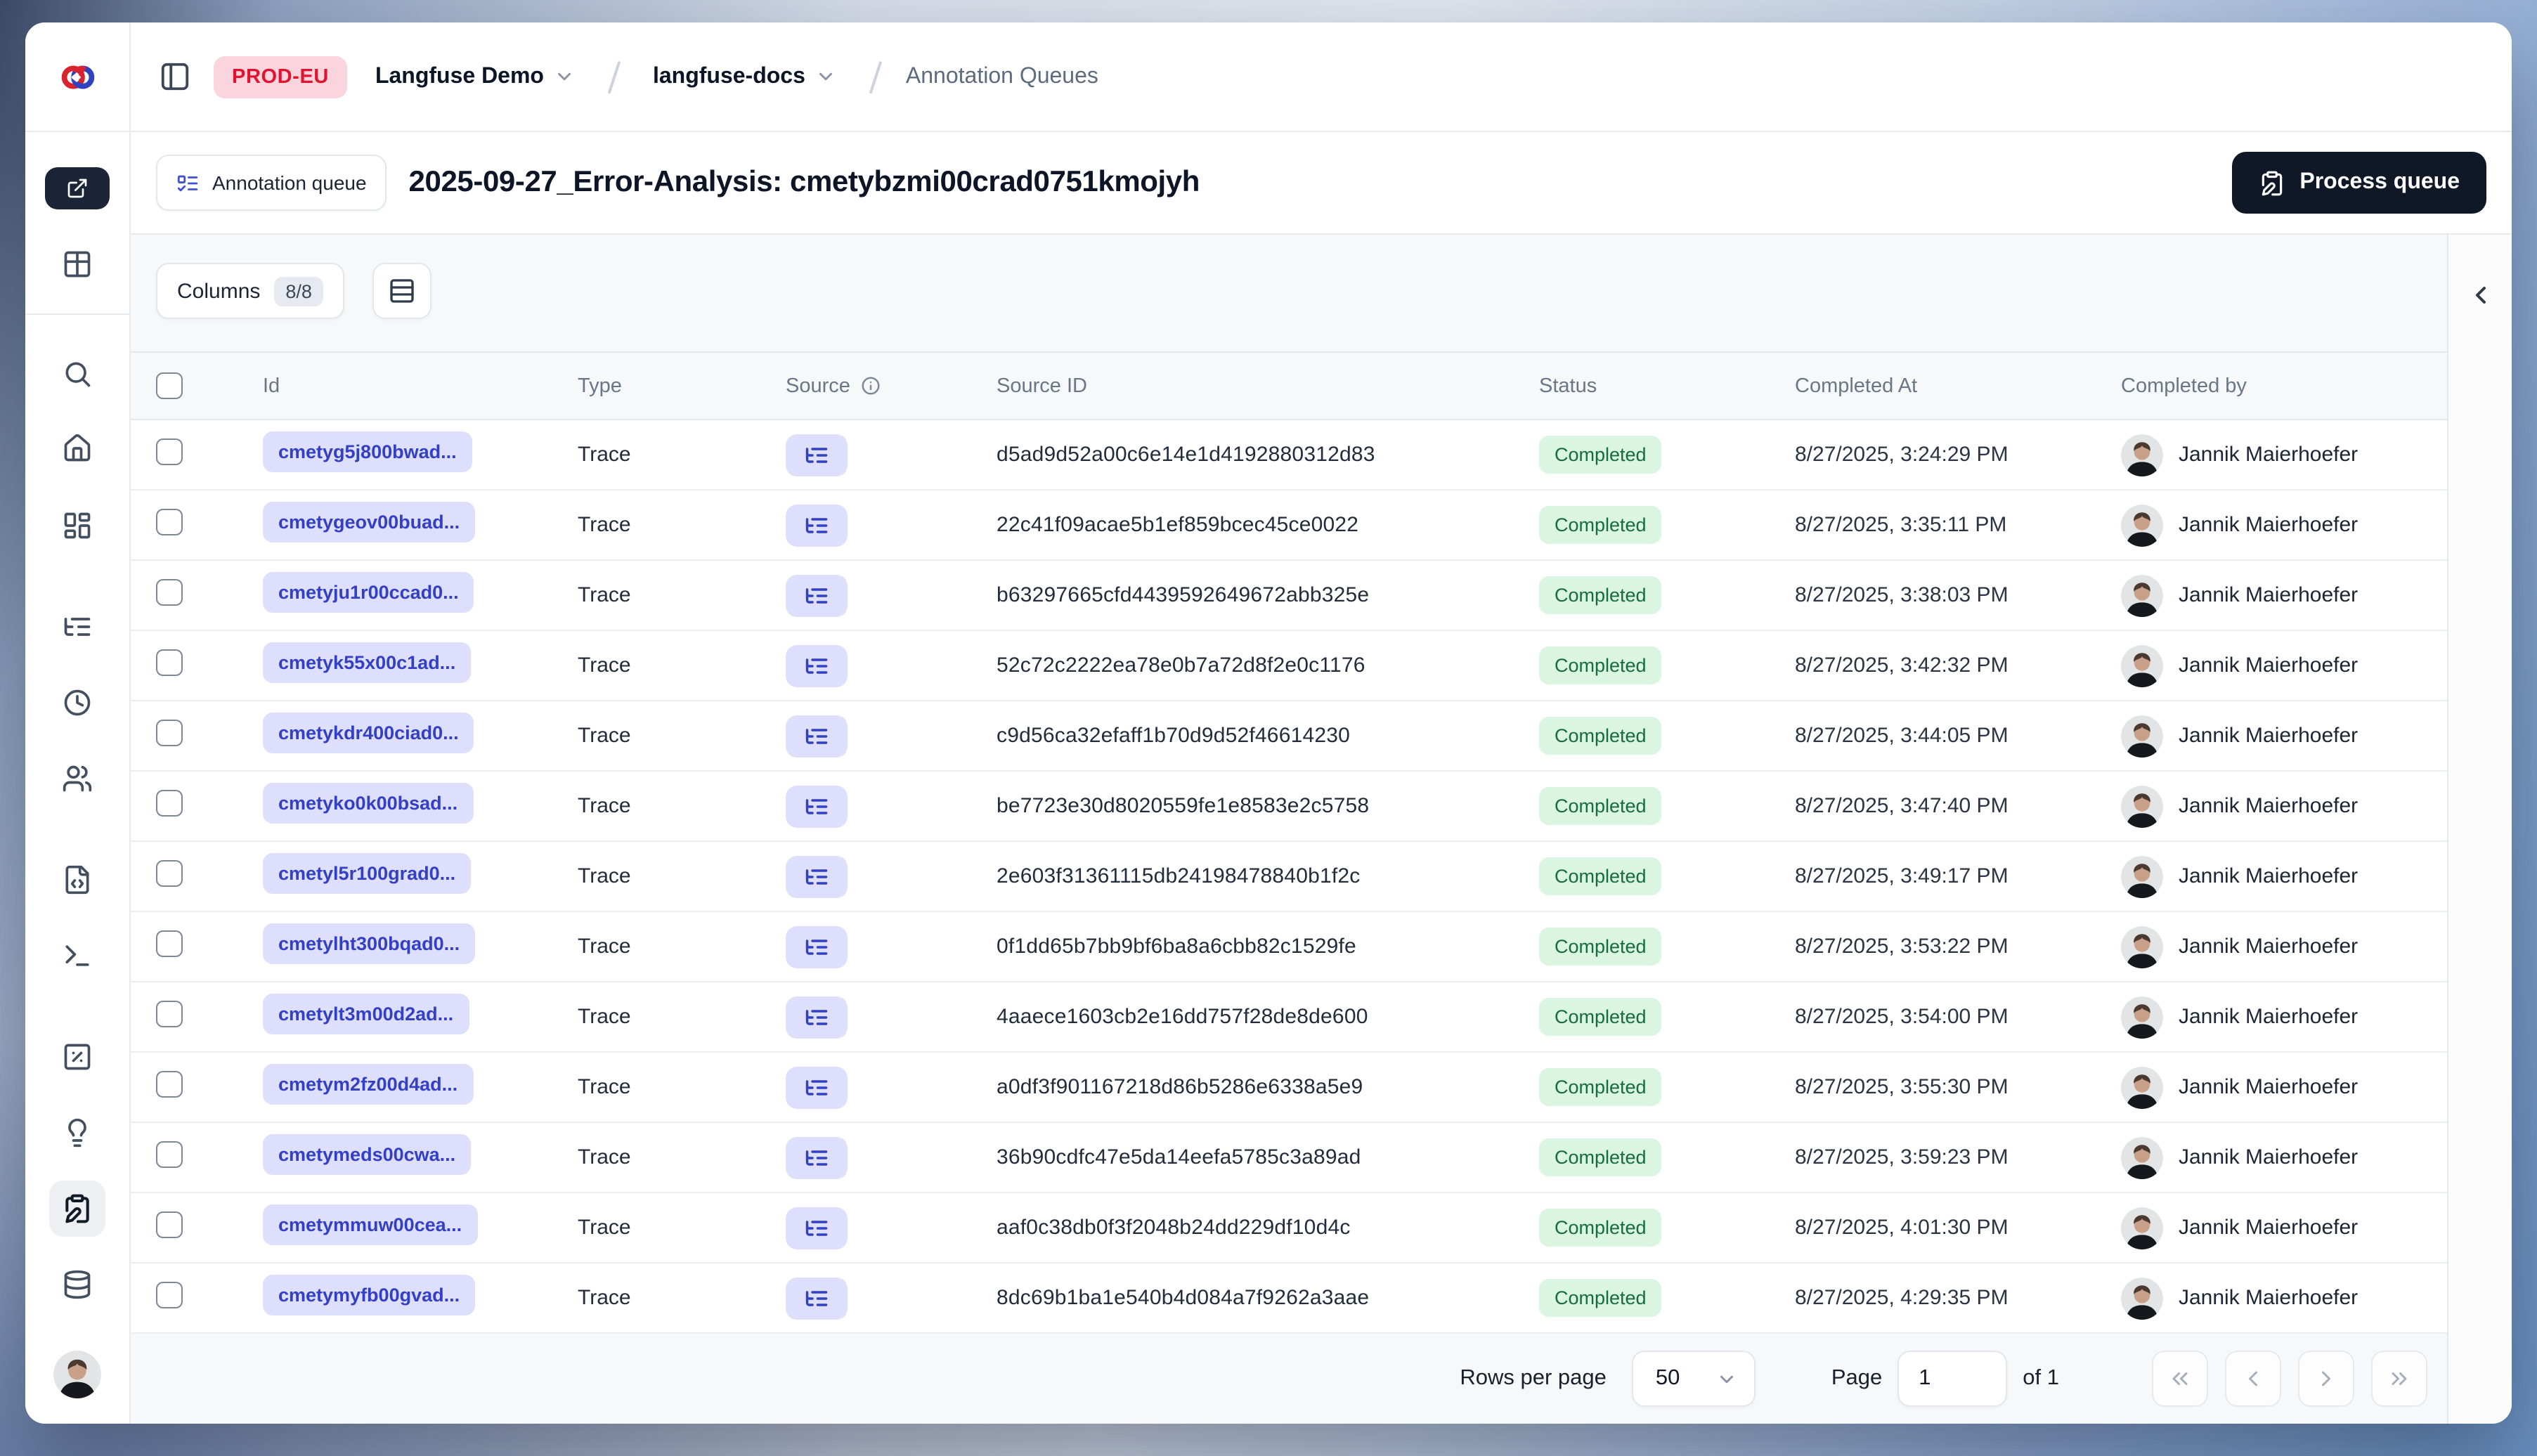  I want to click on collapse-panel-button, so click(2480, 295).